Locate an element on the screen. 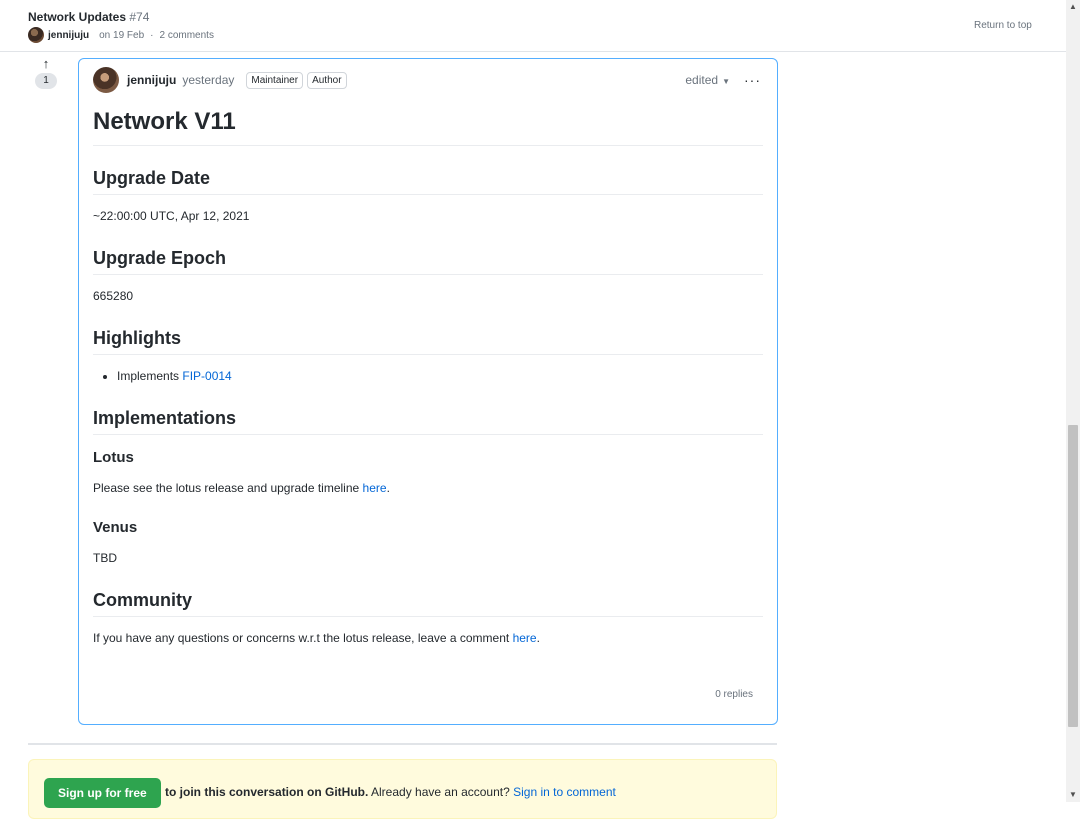 The height and width of the screenshot is (819, 1080). chevron-down-icon: ▼ is located at coordinates (726, 81).